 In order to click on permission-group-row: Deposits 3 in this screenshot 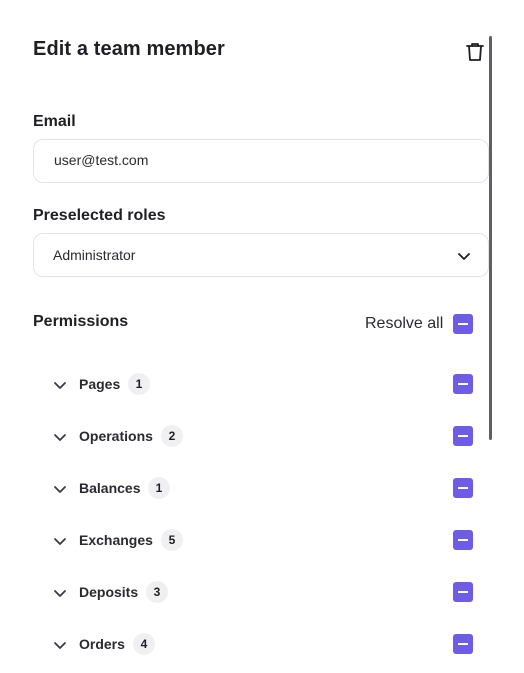, I will do `click(267, 593)`.